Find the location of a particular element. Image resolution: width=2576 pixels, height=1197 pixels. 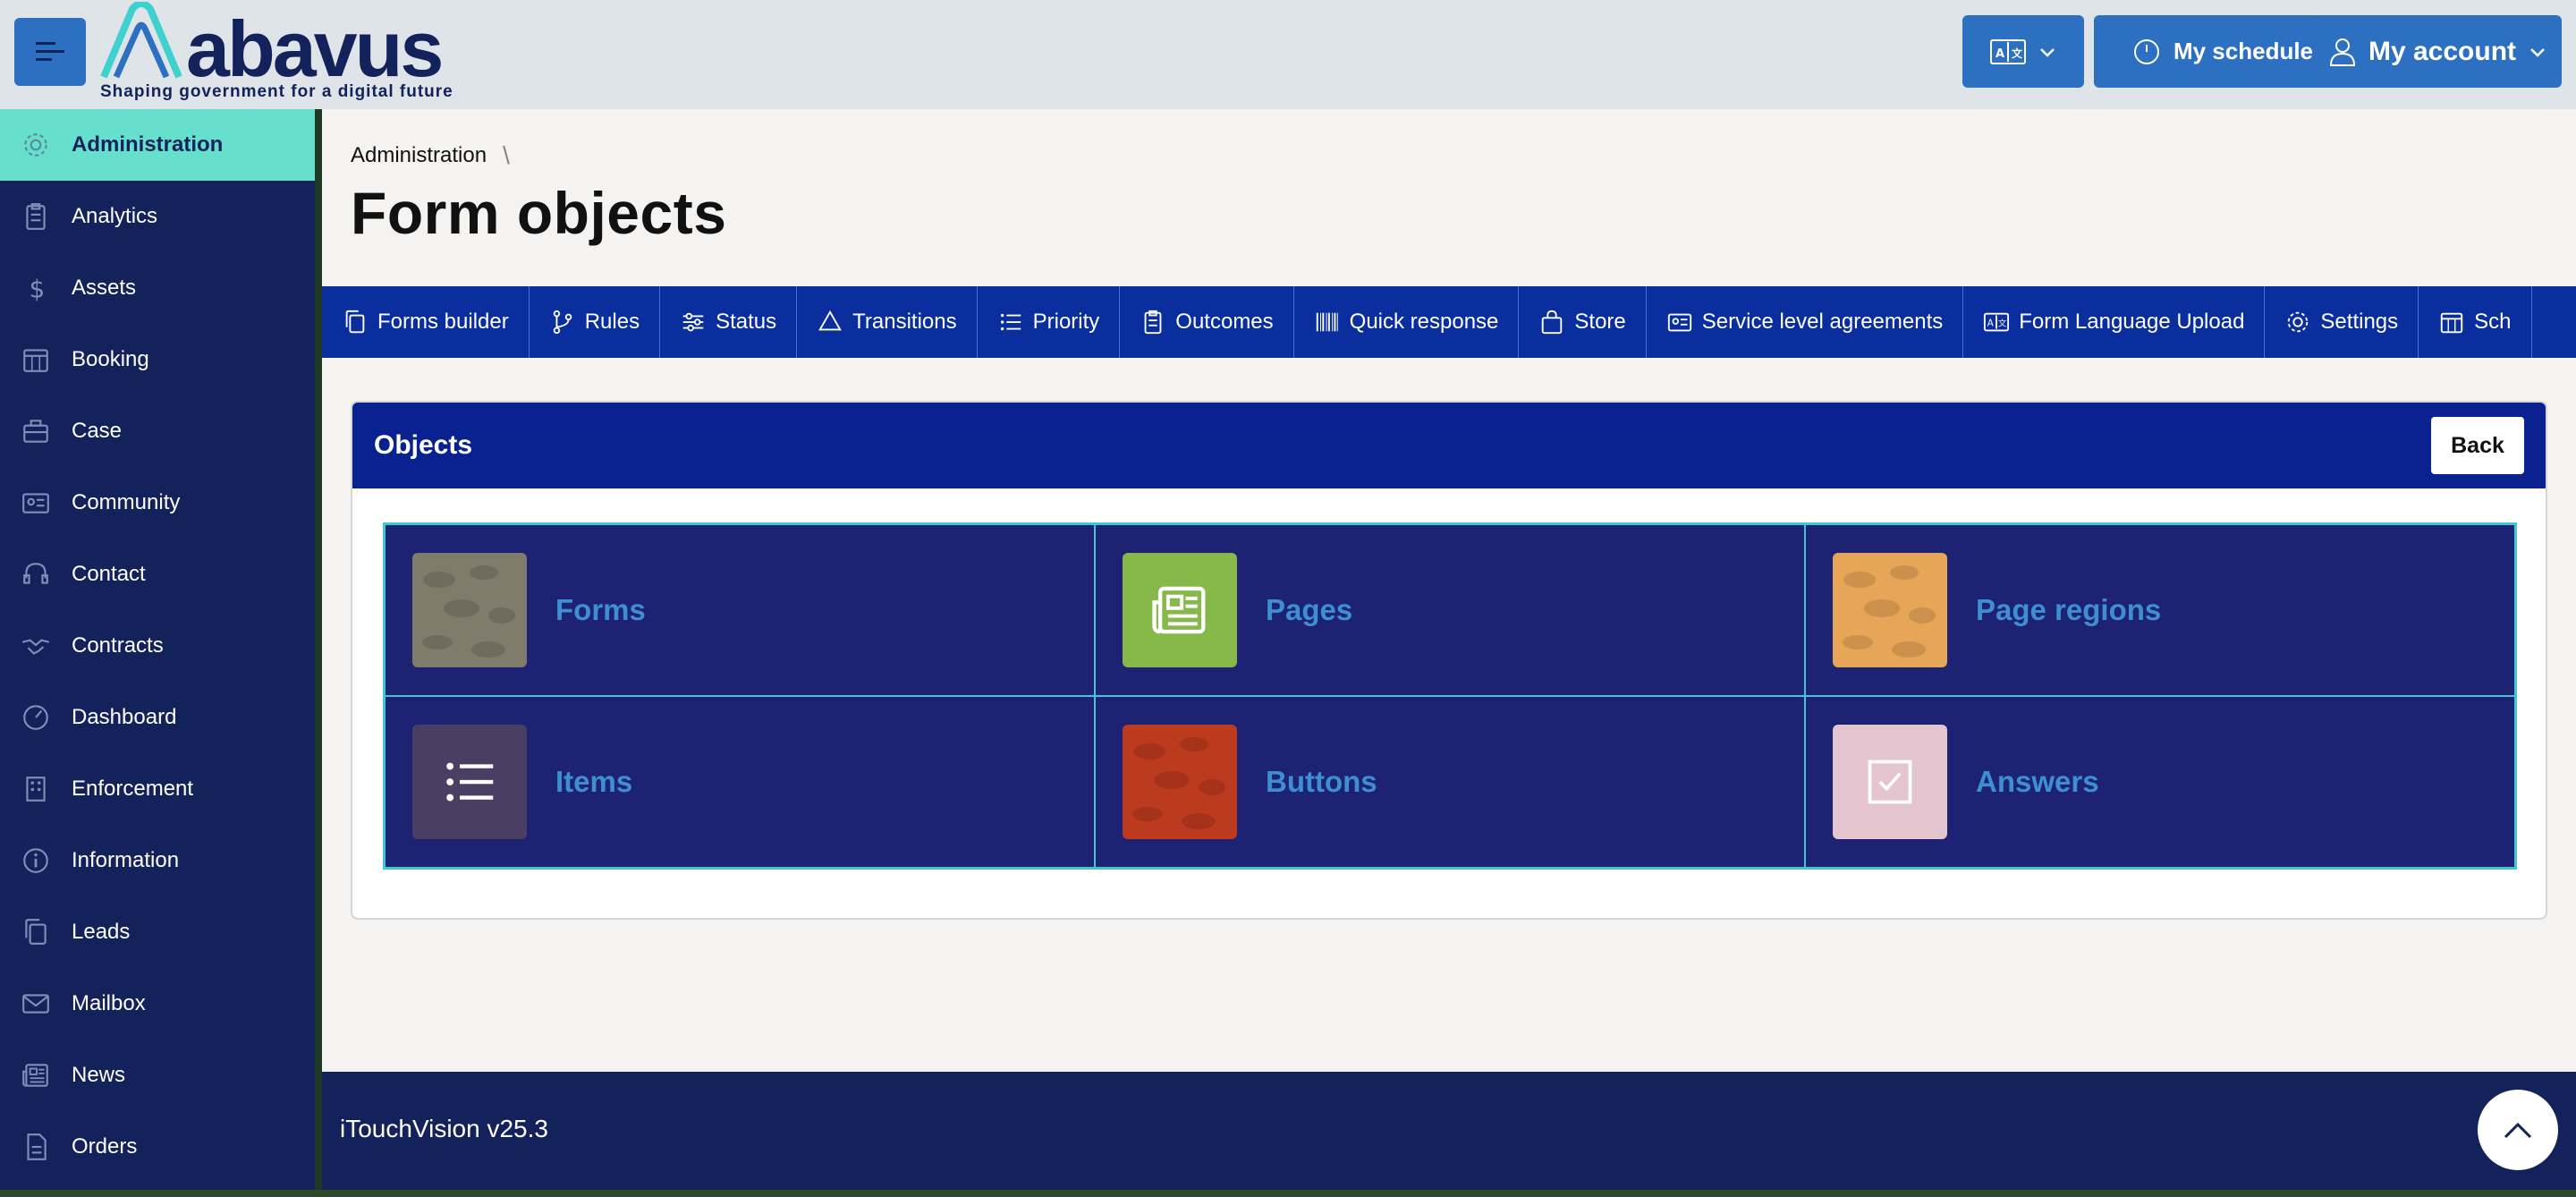

recycle-icon is located at coordinates (830, 320).